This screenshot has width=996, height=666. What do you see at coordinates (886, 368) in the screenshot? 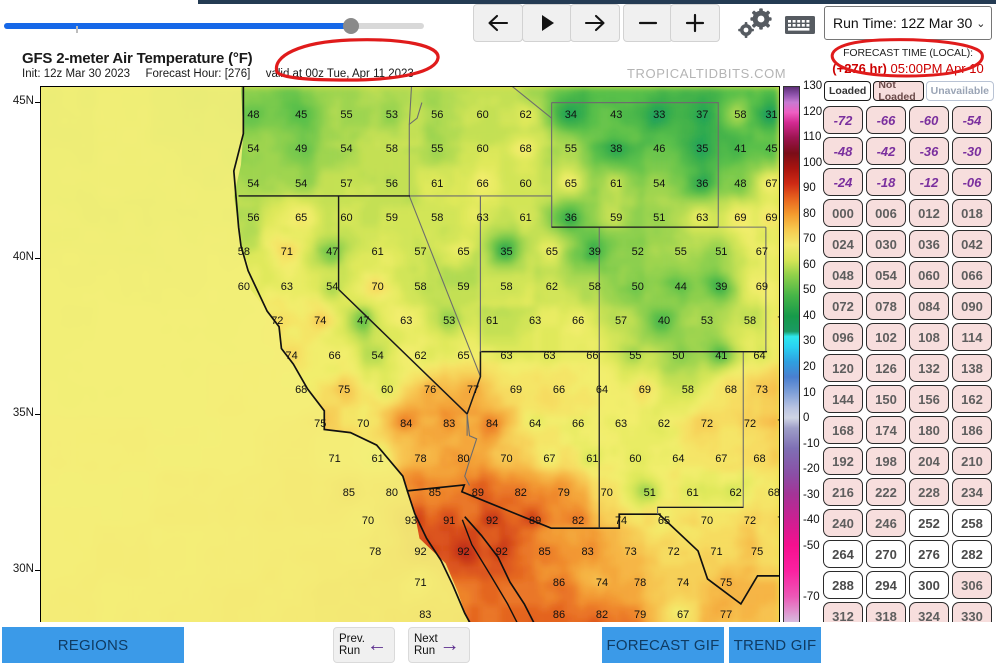
I see `hour-cell-126: 126` at bounding box center [886, 368].